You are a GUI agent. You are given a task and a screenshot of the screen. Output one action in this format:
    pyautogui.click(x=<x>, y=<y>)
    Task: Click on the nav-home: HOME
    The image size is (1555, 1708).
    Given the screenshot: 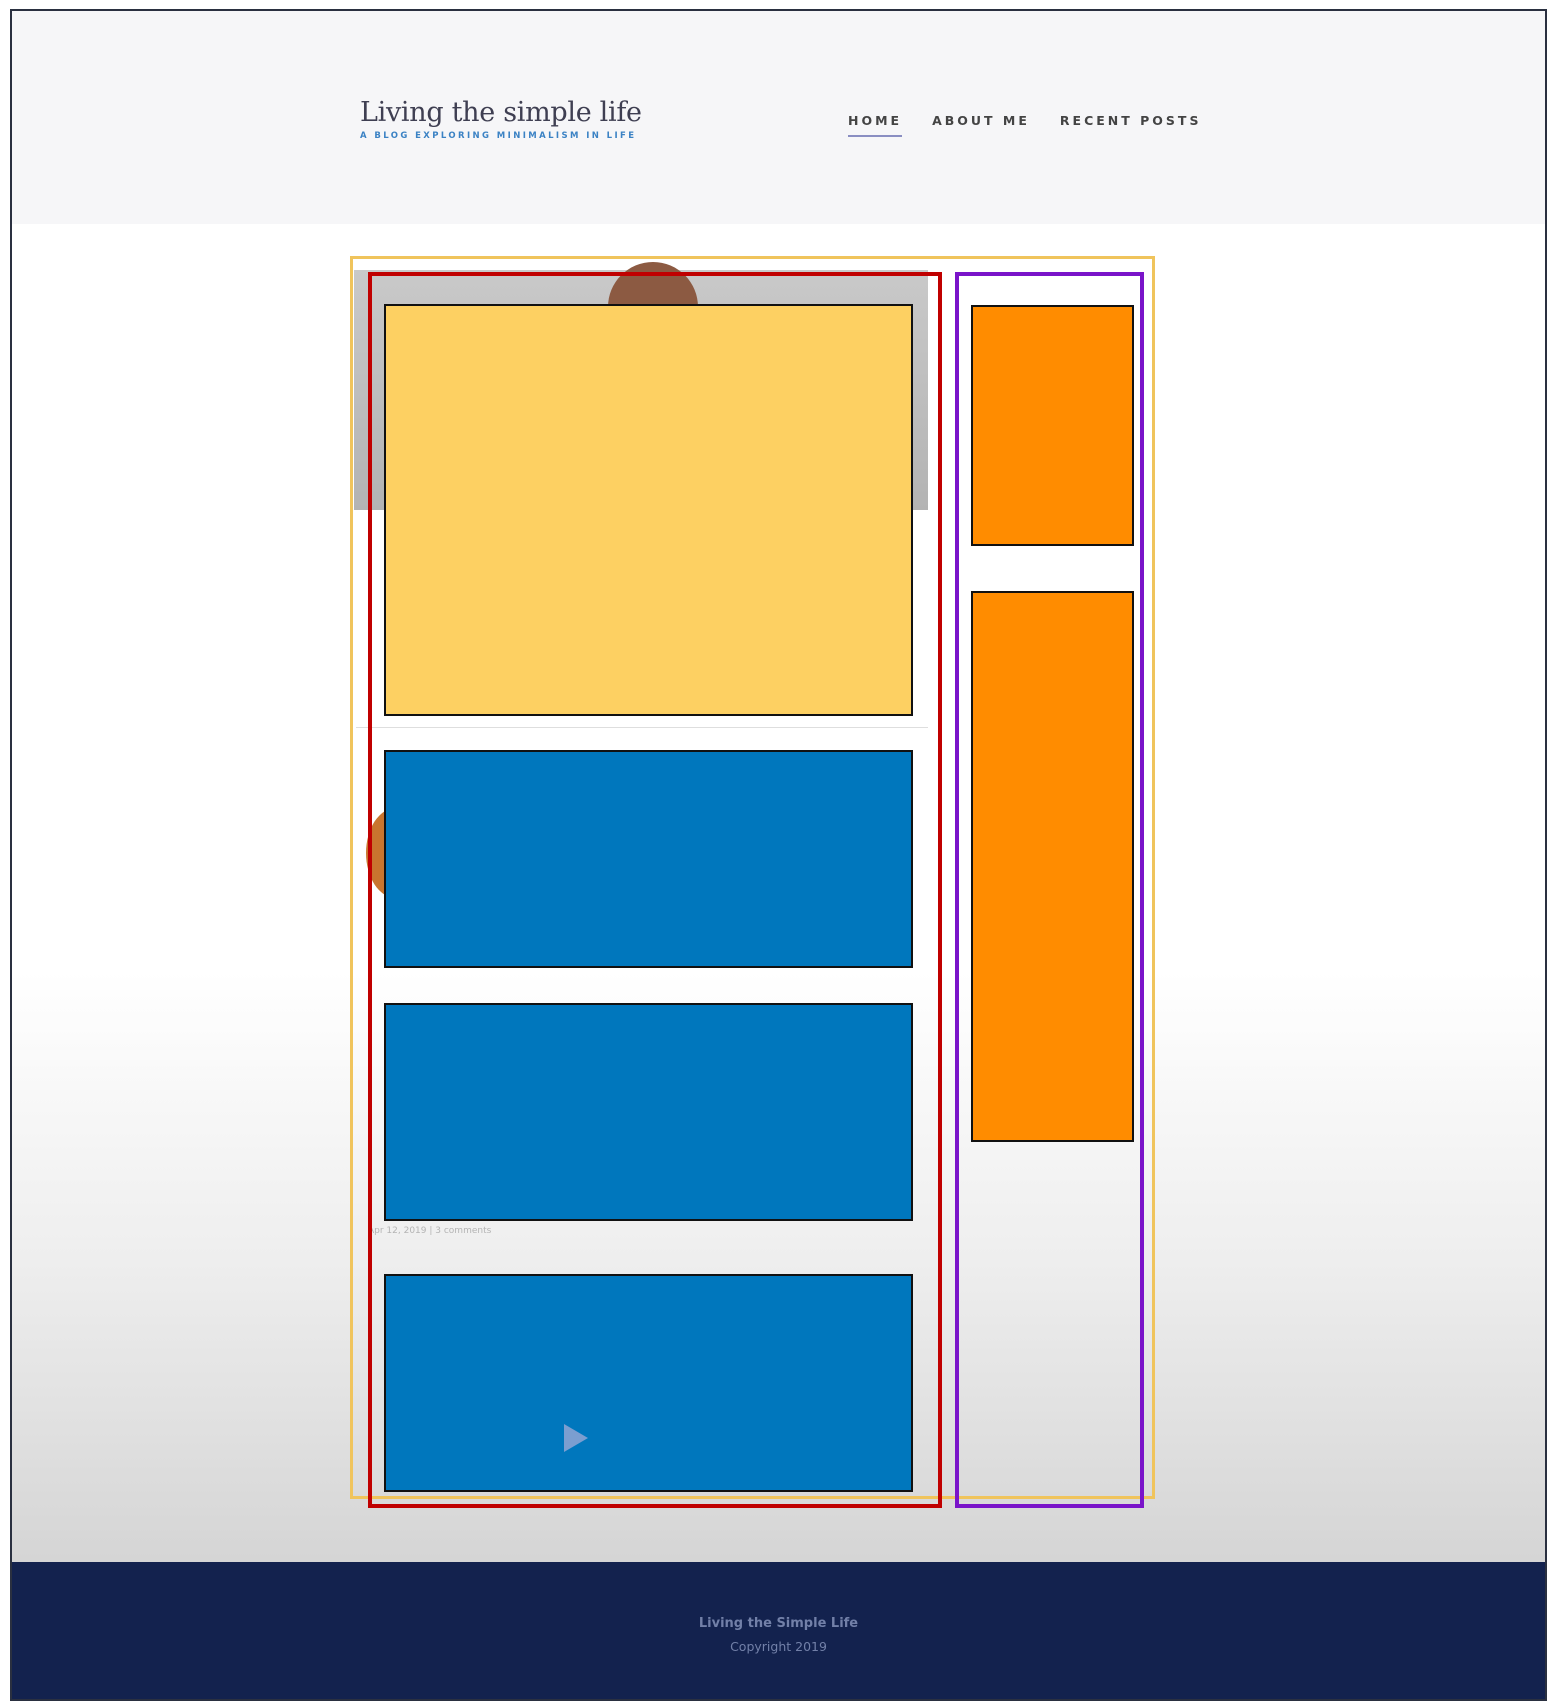 What is the action you would take?
    pyautogui.click(x=875, y=125)
    